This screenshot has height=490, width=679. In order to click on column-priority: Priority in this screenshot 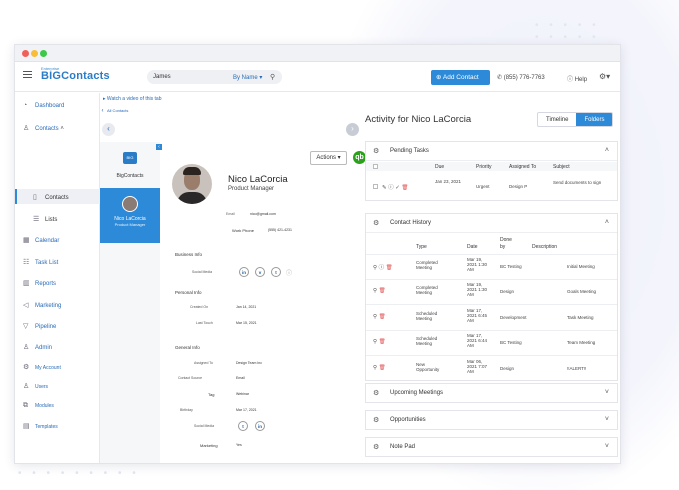, I will do `click(484, 167)`.